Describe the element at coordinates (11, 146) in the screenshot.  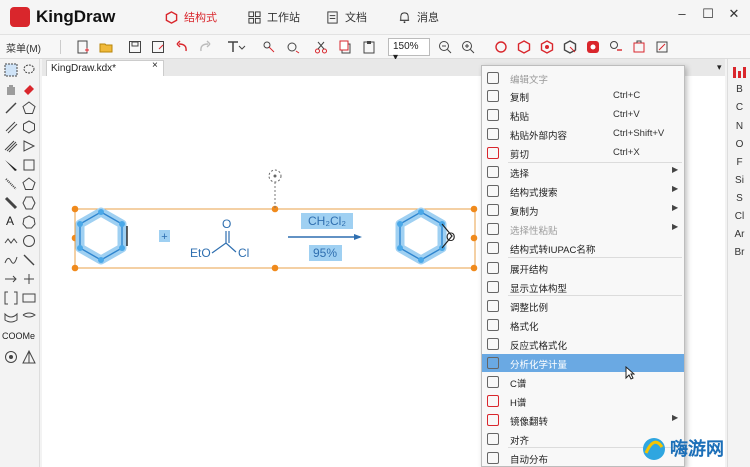
I see `triple-bond-icon` at that location.